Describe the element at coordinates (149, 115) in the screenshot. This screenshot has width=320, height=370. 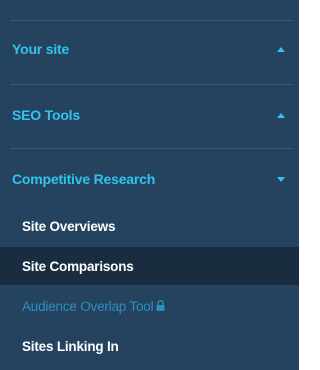
I see `section-seo-tools: SEO Tools` at that location.